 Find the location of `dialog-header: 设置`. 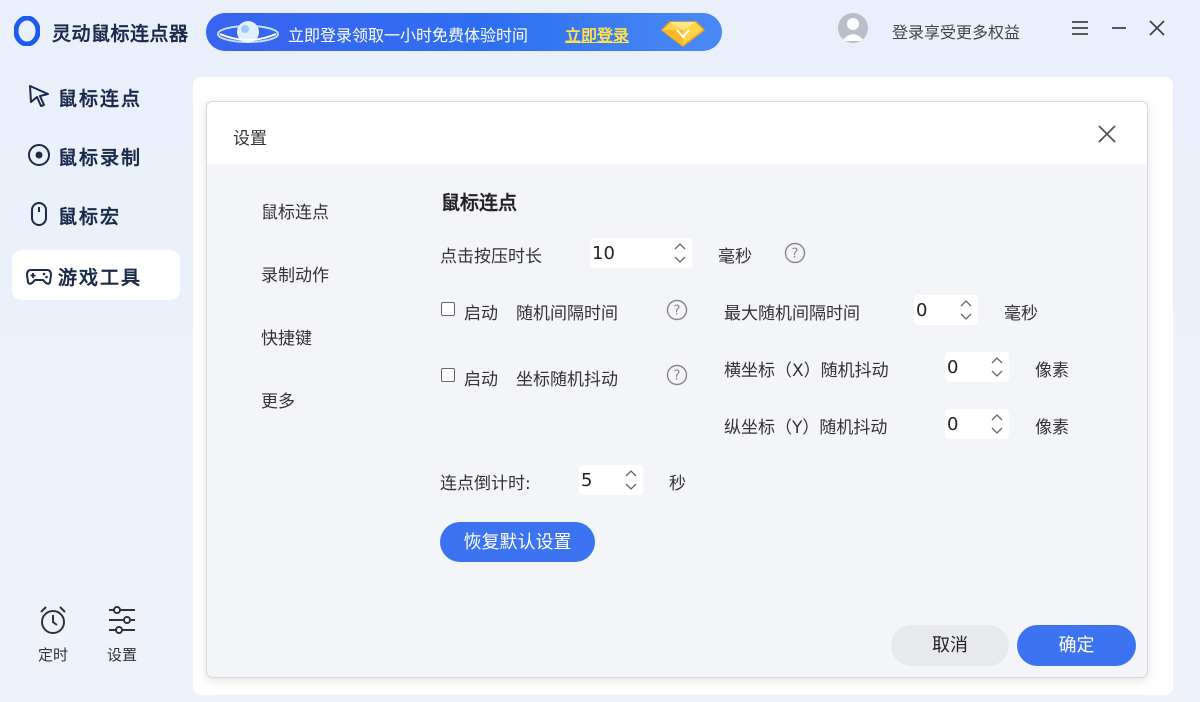

dialog-header: 设置 is located at coordinates (677, 133).